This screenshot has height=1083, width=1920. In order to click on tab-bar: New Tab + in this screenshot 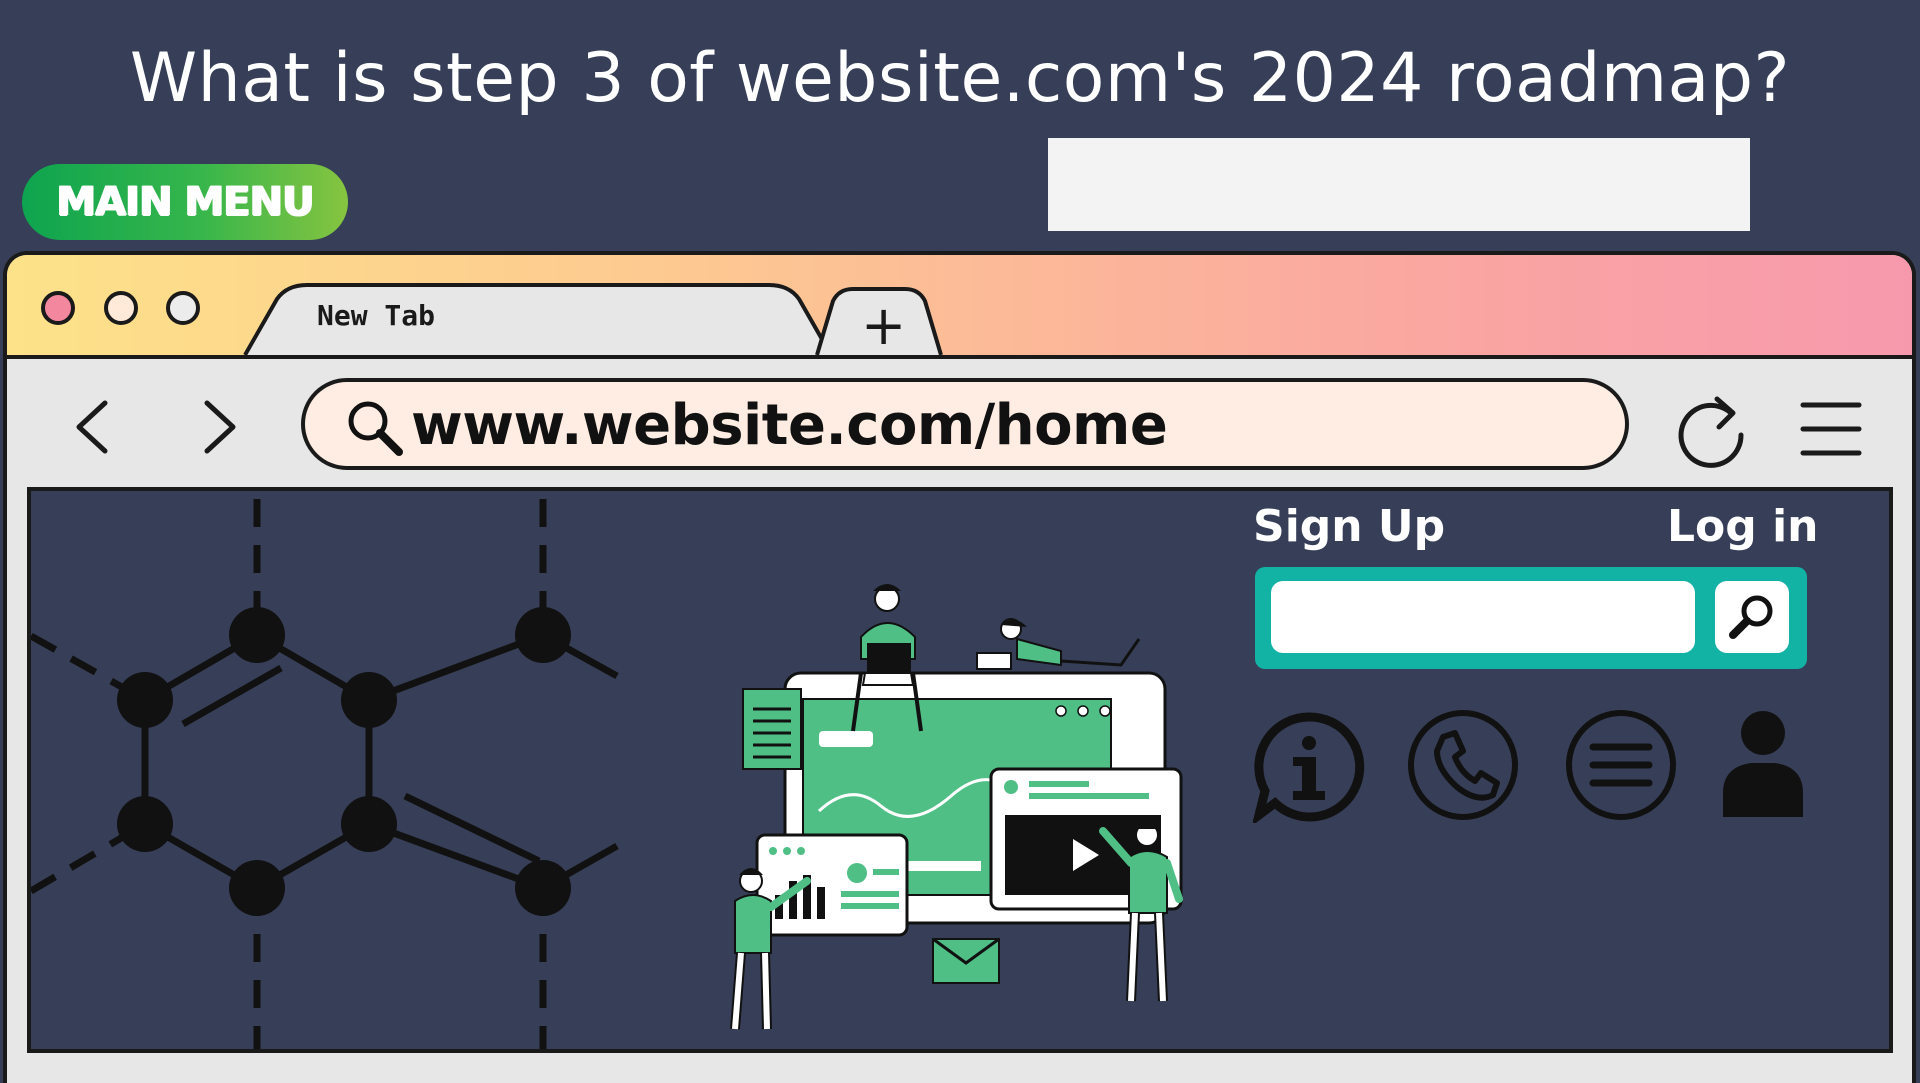, I will do `click(959, 307)`.